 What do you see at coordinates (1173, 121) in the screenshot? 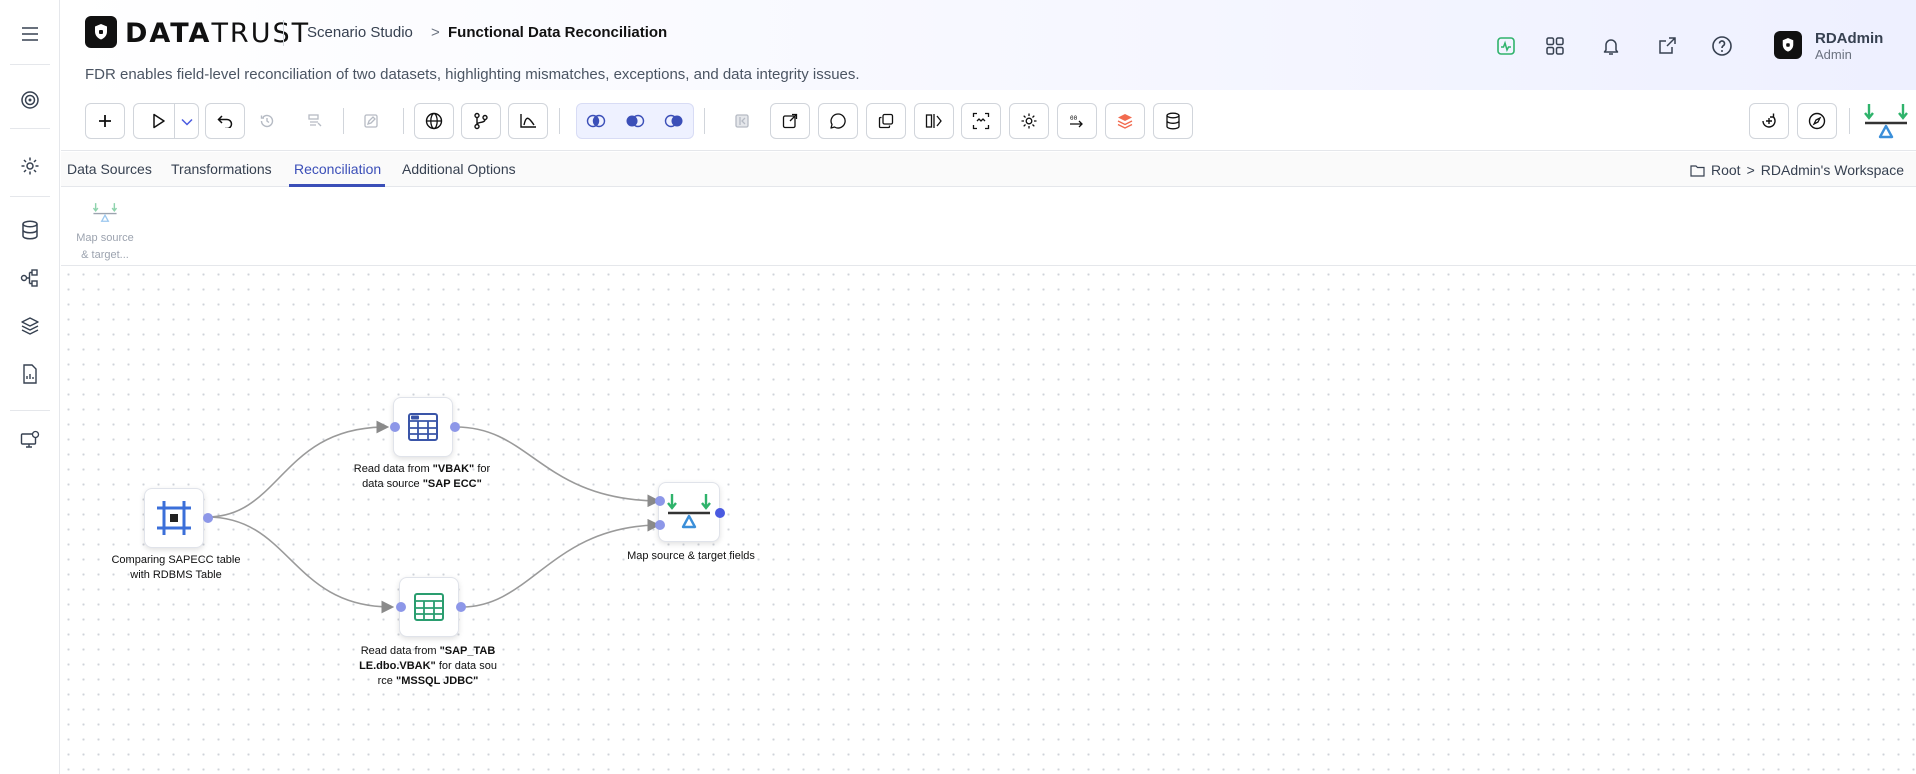
I see `database-button` at bounding box center [1173, 121].